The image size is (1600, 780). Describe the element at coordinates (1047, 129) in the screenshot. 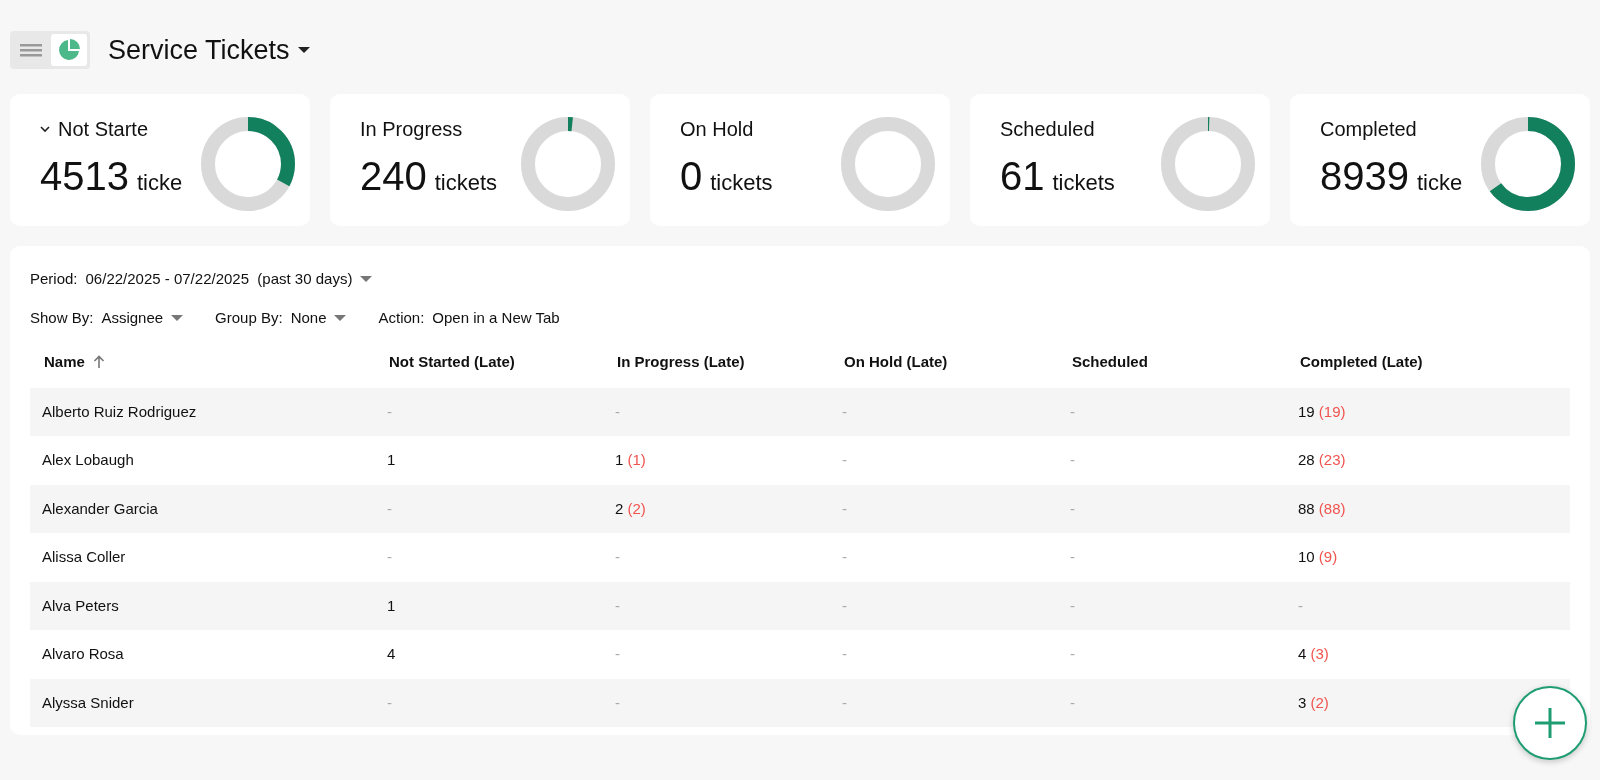

I see `card-label: Scheduled` at that location.